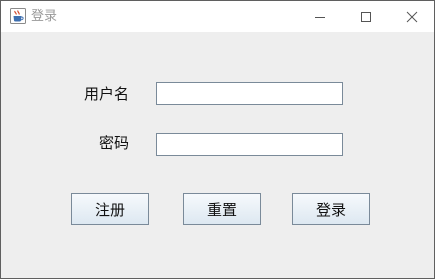 The width and height of the screenshot is (435, 279). Describe the element at coordinates (222, 209) in the screenshot. I see `reset-button: 重置` at that location.